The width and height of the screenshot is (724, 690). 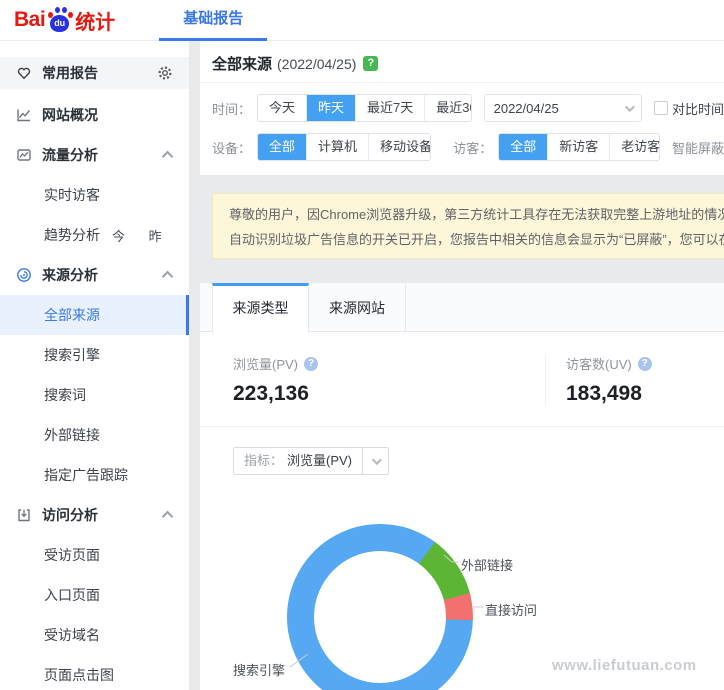 I want to click on gear-icon, so click(x=165, y=73).